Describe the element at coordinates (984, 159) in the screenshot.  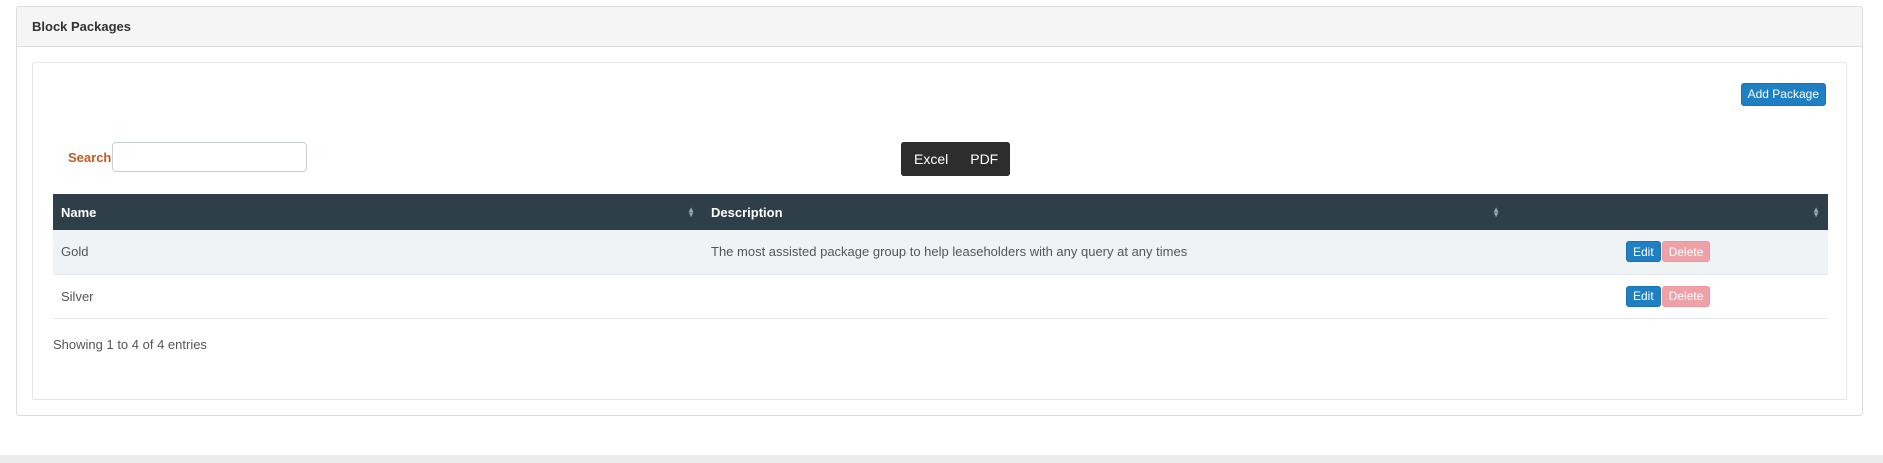
I see `pdf-button: PDF` at that location.